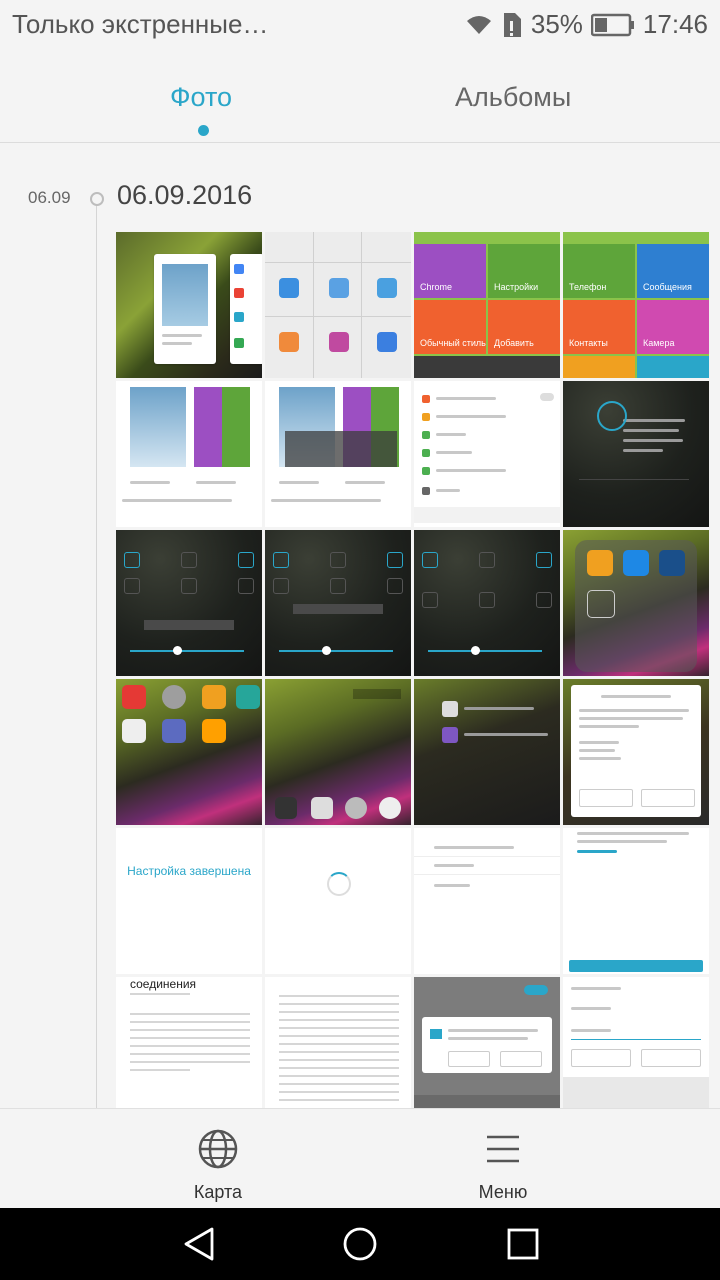 Image resolution: width=720 pixels, height=1280 pixels. I want to click on thumb-overlay, so click(341, 449).